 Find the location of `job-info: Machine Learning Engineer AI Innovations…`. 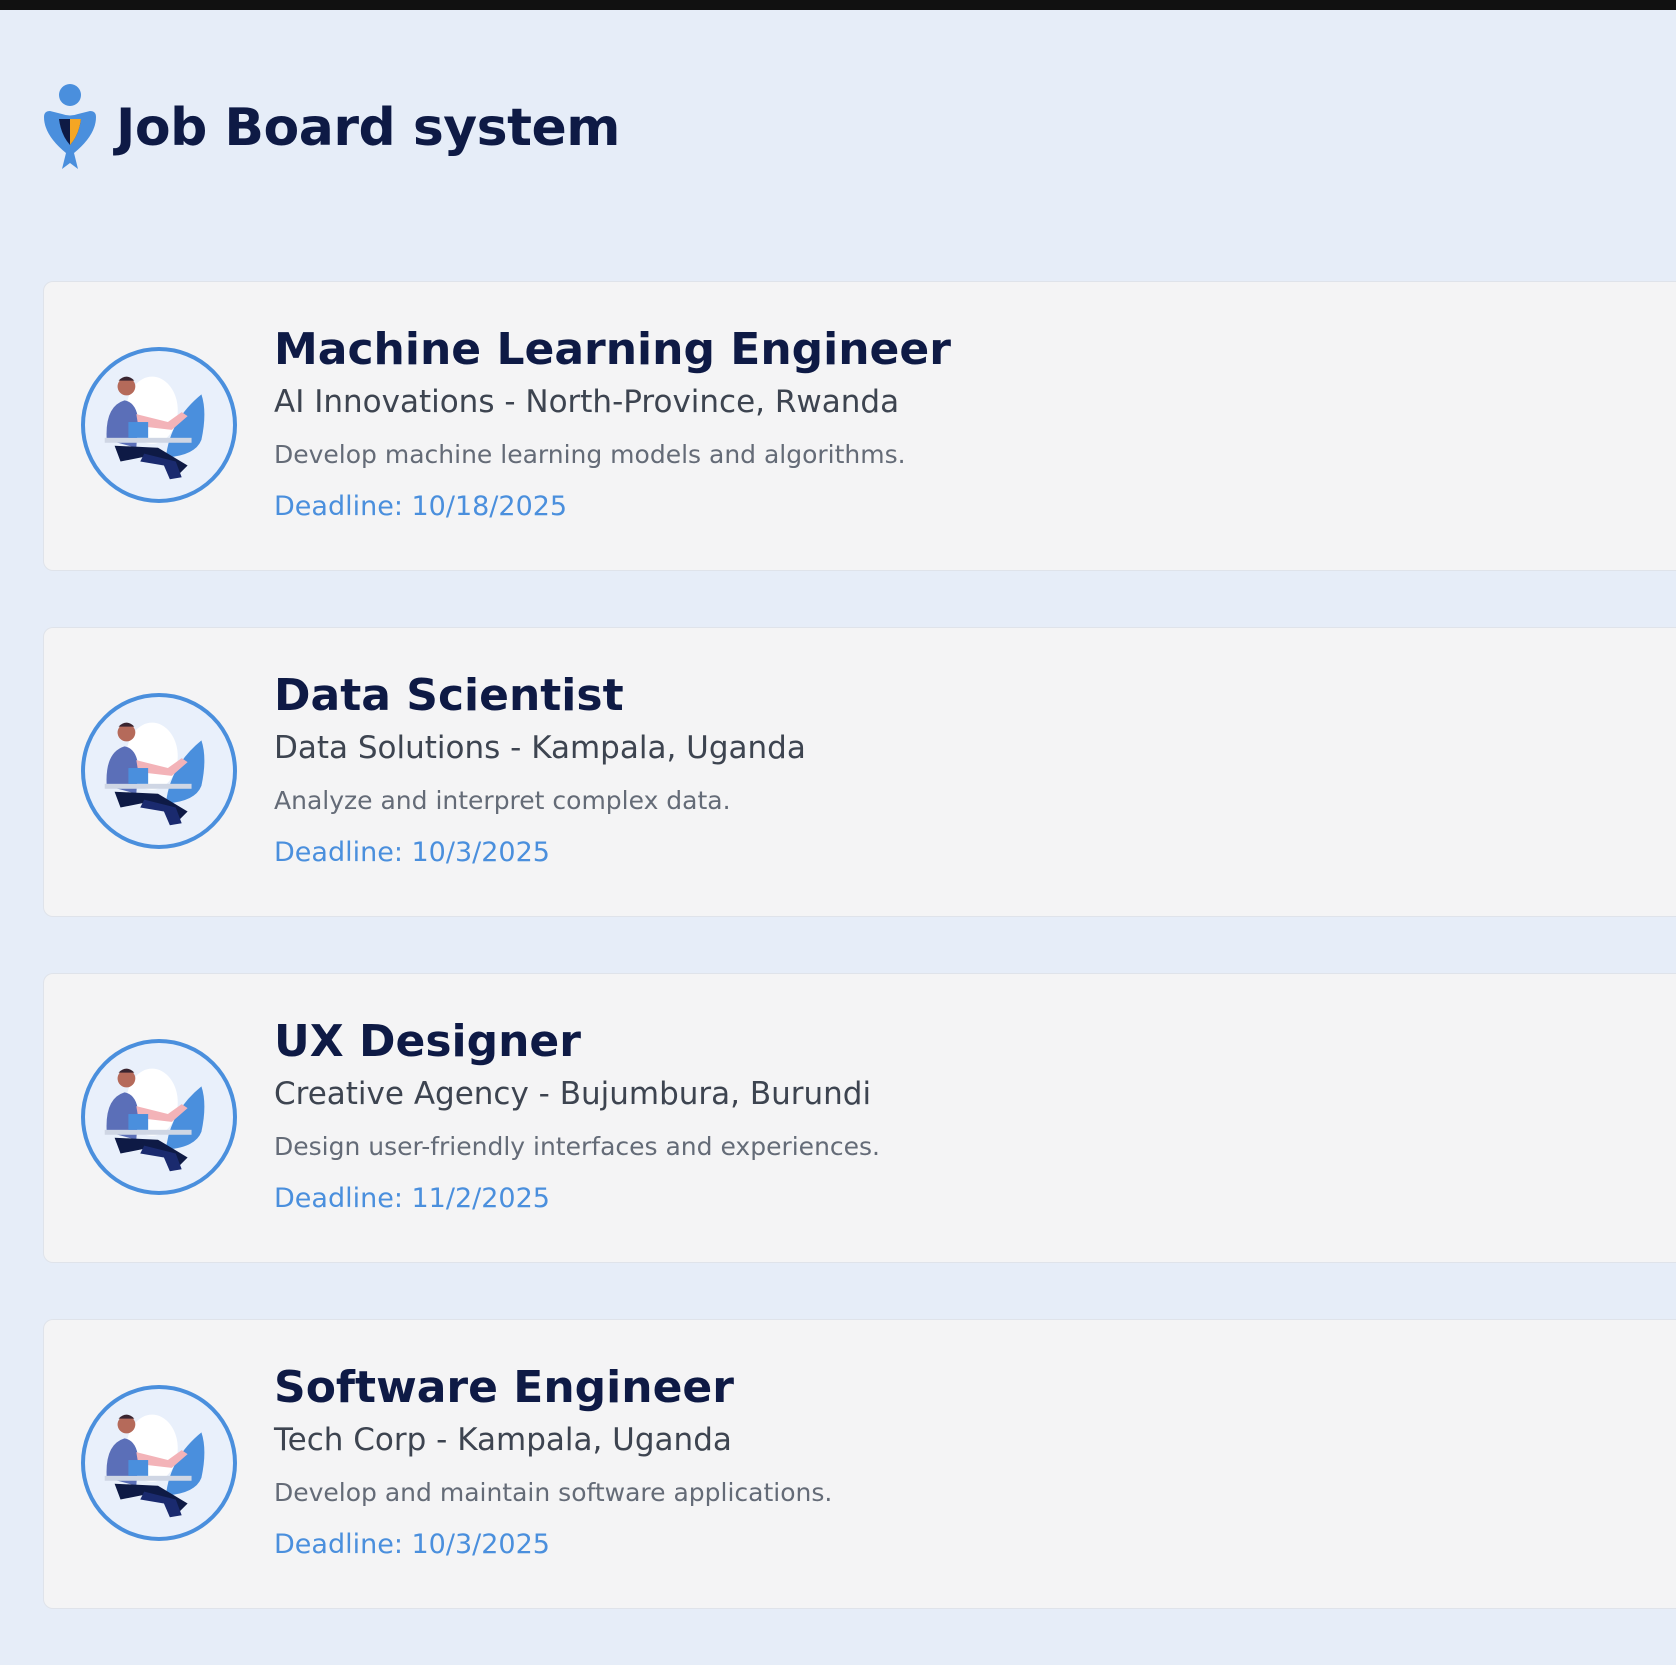

job-info: Machine Learning Engineer AI Innovations… is located at coordinates (965, 423).